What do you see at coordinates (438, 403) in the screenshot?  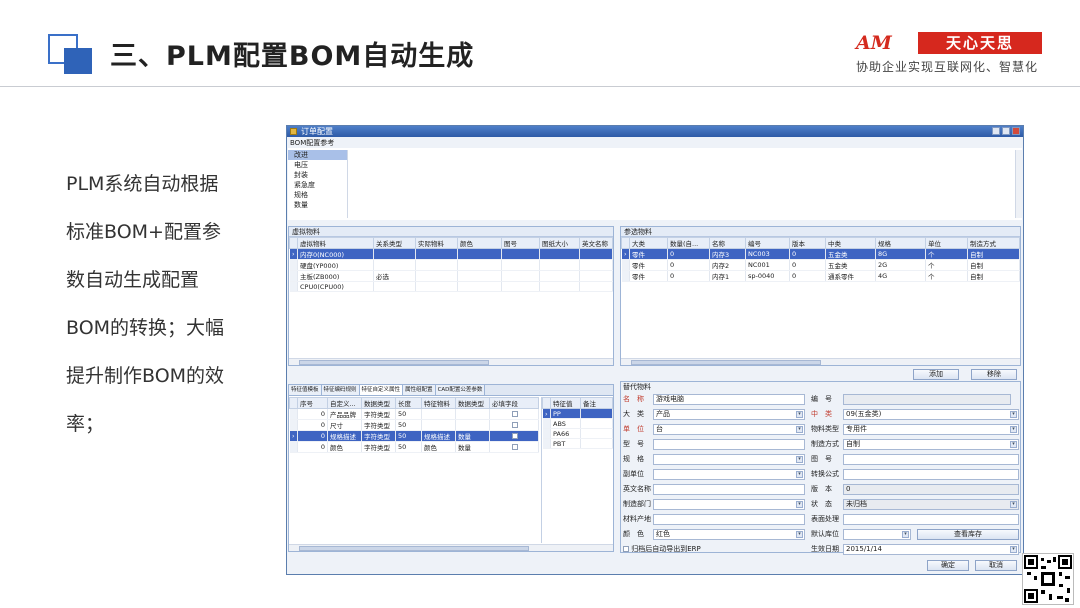 I see `column-header: 特征物料` at bounding box center [438, 403].